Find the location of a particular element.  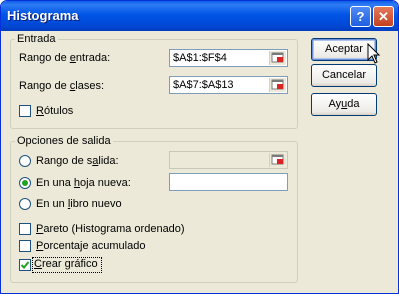

libro-nuevo-radio is located at coordinates (25, 204).